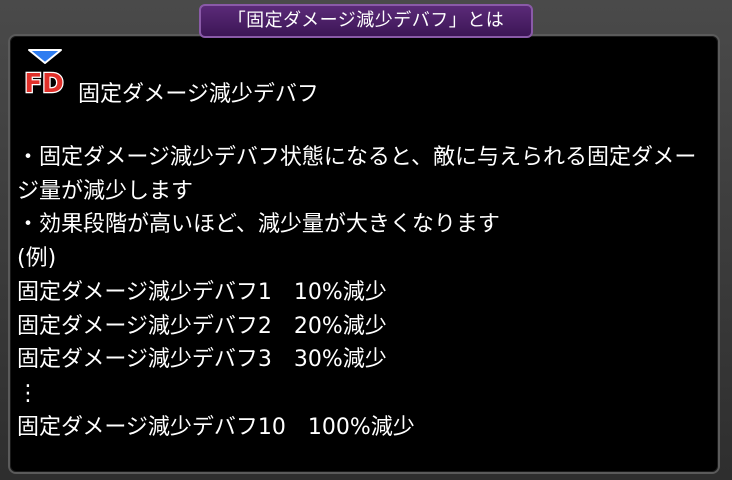 The width and height of the screenshot is (732, 480). I want to click on dialog-title: 「固定ダメージ減少デバフ」とは, so click(366, 21).